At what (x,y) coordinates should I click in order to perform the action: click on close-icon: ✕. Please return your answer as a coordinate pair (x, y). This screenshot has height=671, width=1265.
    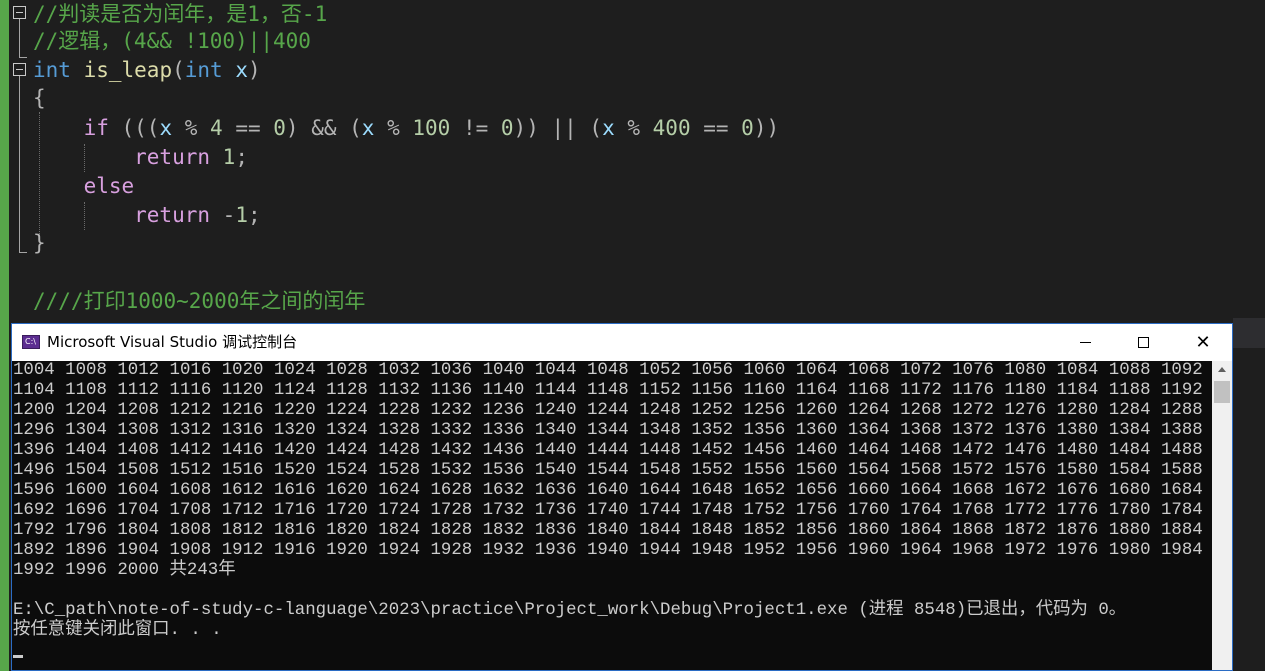
    Looking at the image, I should click on (1203, 342).